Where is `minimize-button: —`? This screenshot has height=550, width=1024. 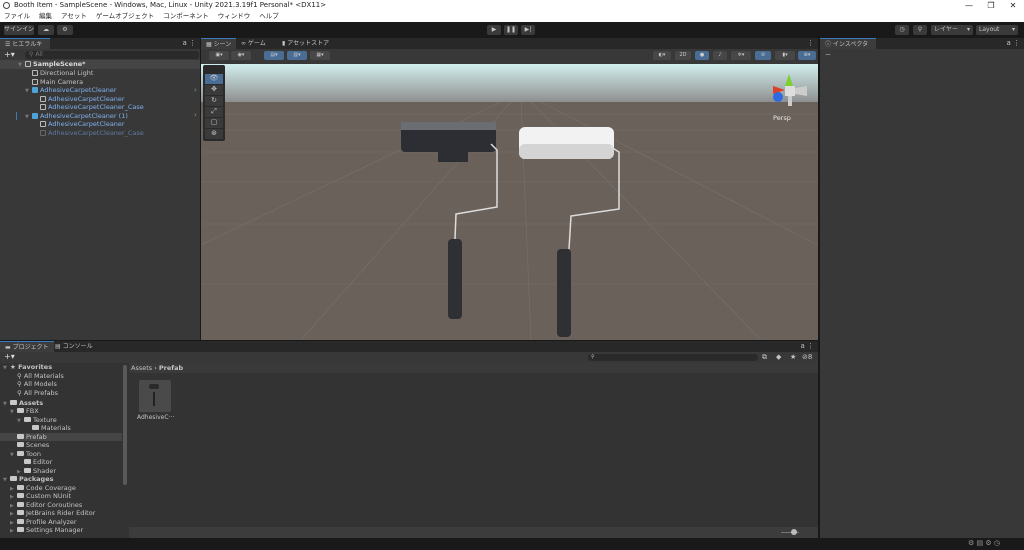
minimize-button: — is located at coordinates (969, 5).